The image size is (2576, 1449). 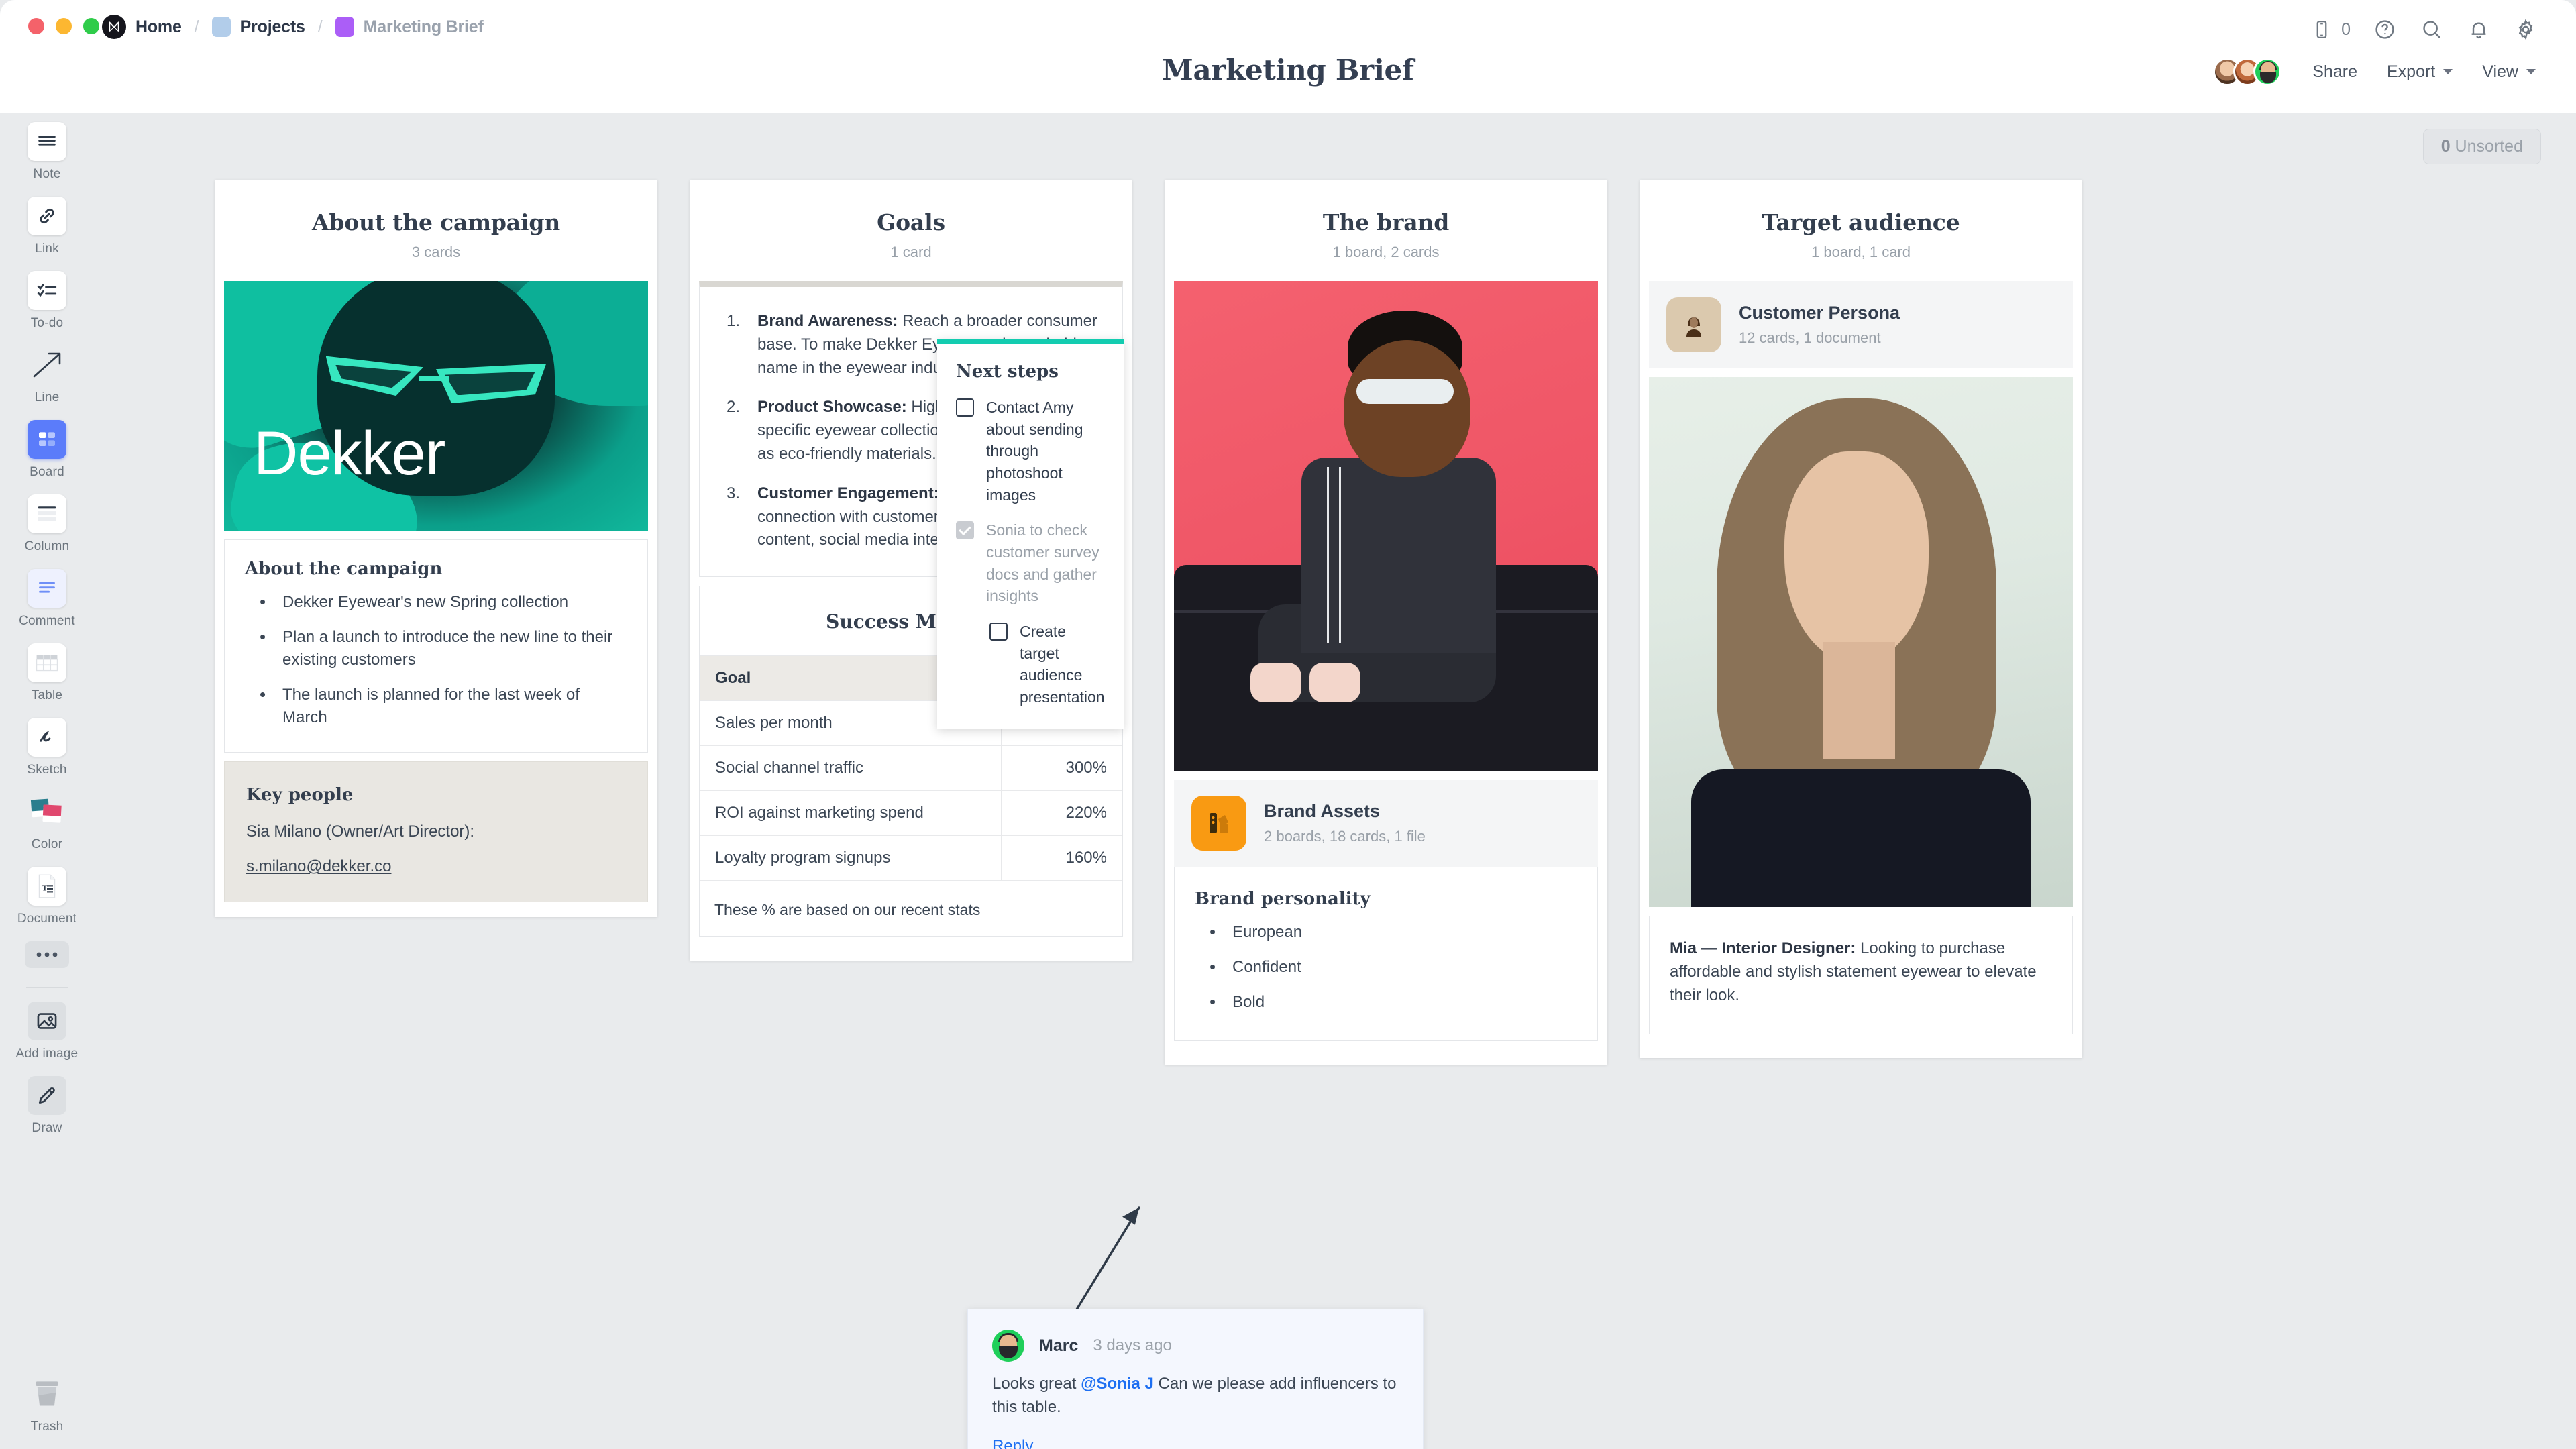 I want to click on card-campaign-image: Dekker, so click(x=436, y=406).